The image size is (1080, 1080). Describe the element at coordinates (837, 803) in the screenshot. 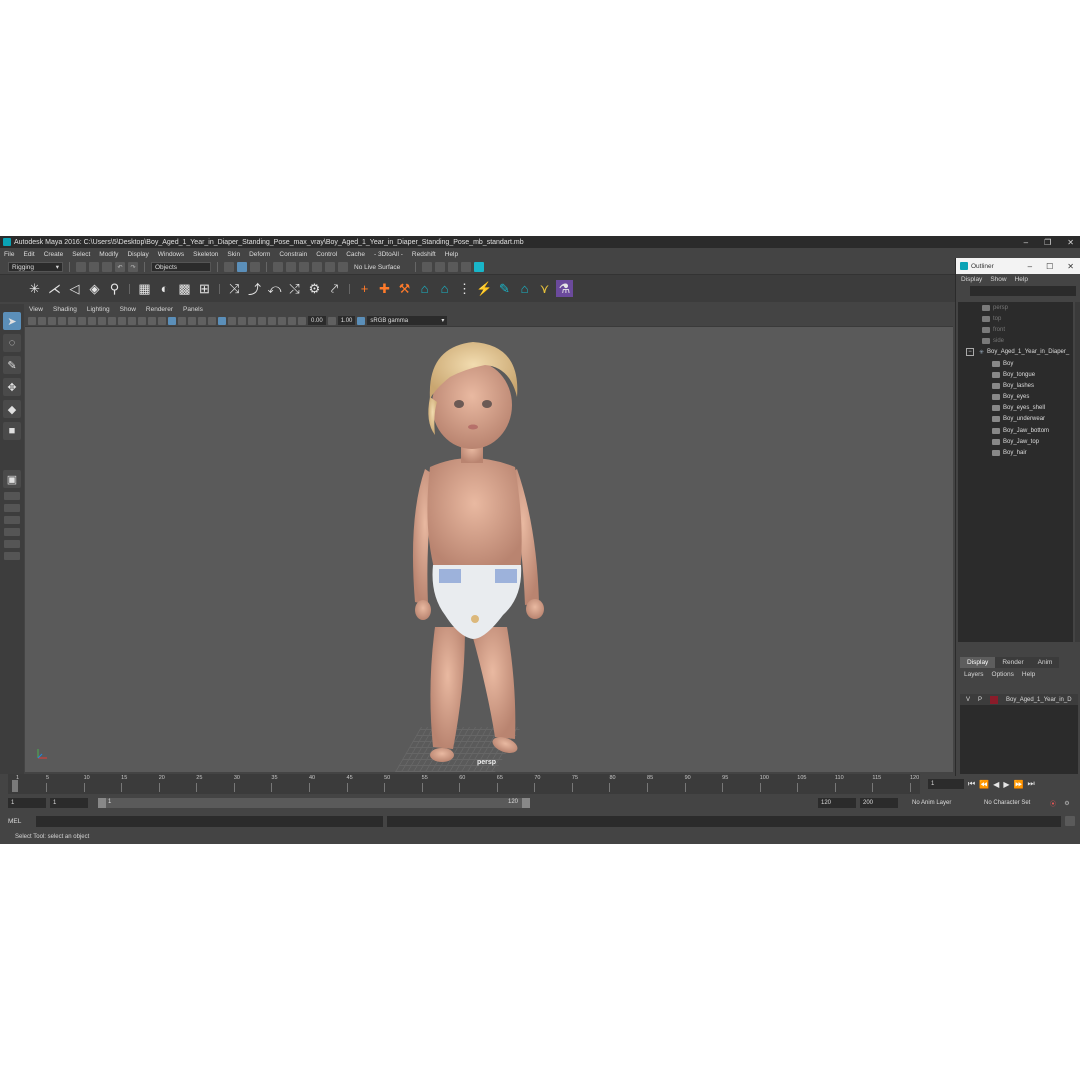

I see `playback-end-field: 120` at that location.